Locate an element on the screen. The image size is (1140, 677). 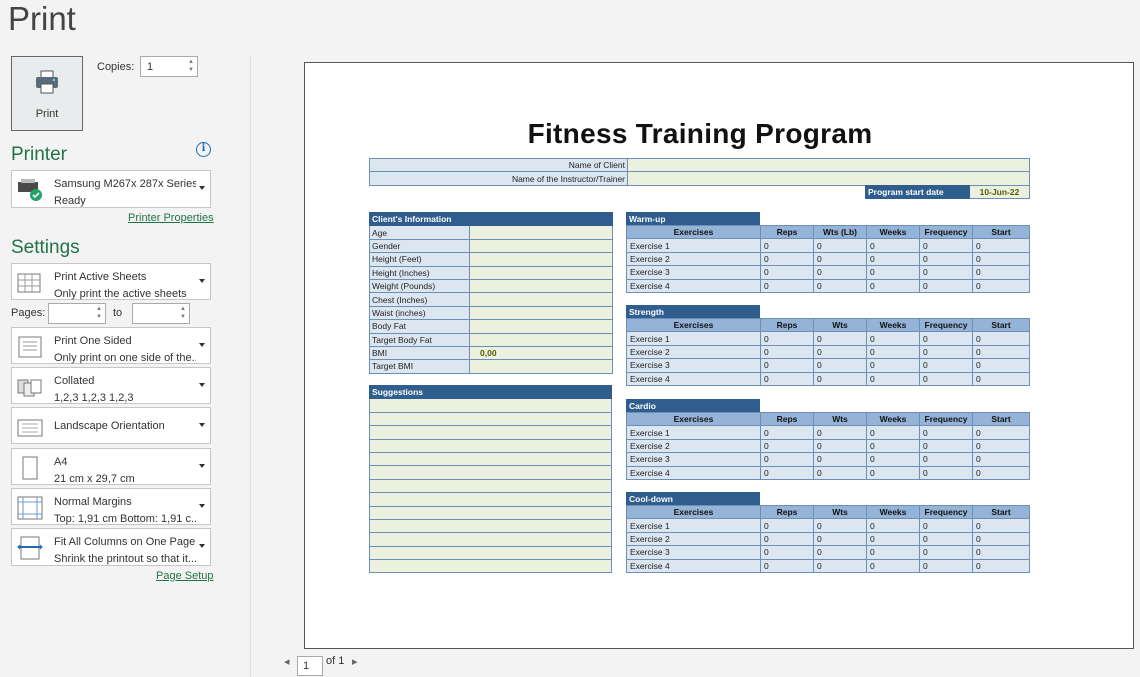
printer-properties-link: Printer Properties is located at coordinates (171, 218).